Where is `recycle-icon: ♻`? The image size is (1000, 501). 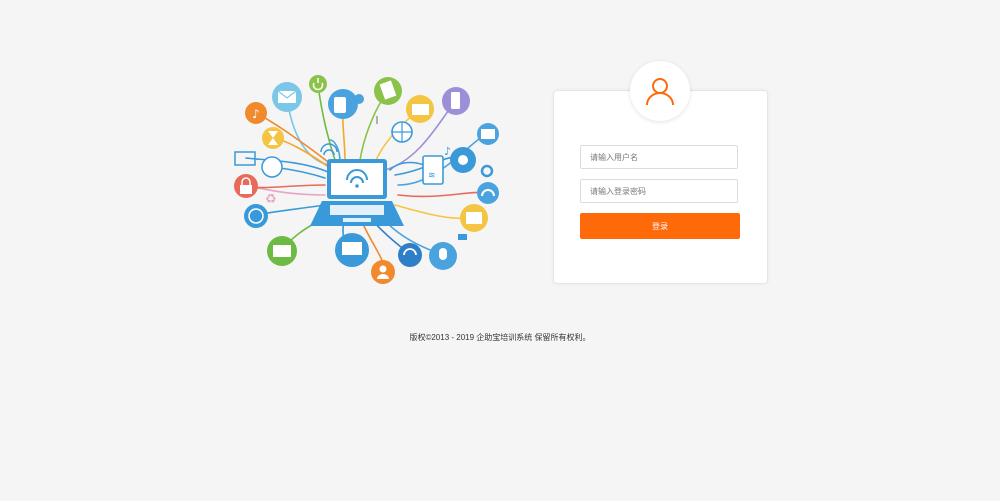 recycle-icon: ♻ is located at coordinates (271, 199).